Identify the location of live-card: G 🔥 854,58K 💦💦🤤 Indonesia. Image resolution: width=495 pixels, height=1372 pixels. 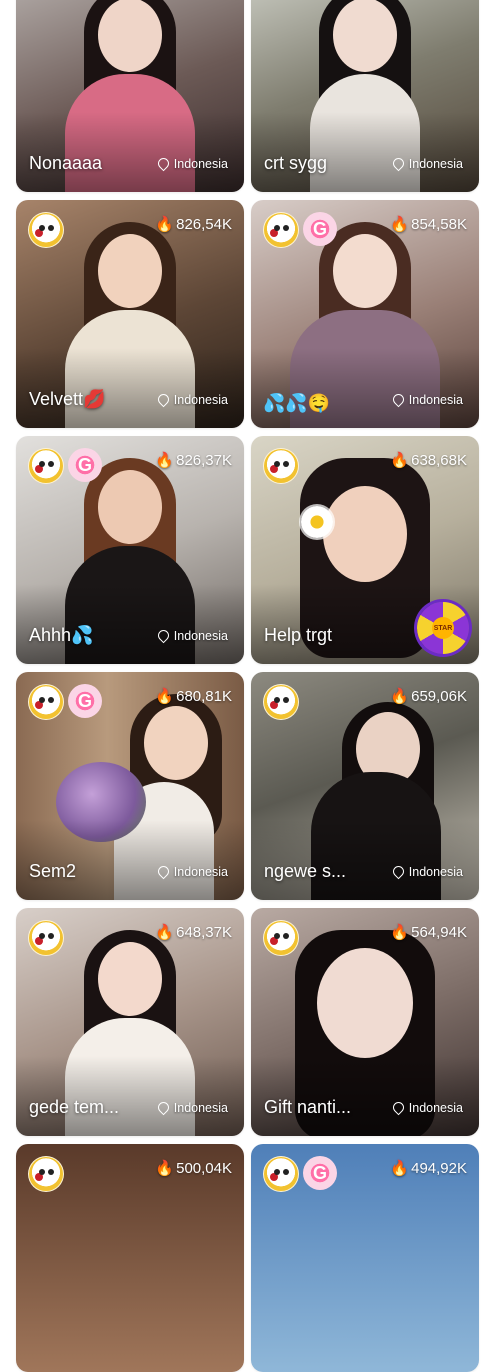
(365, 314).